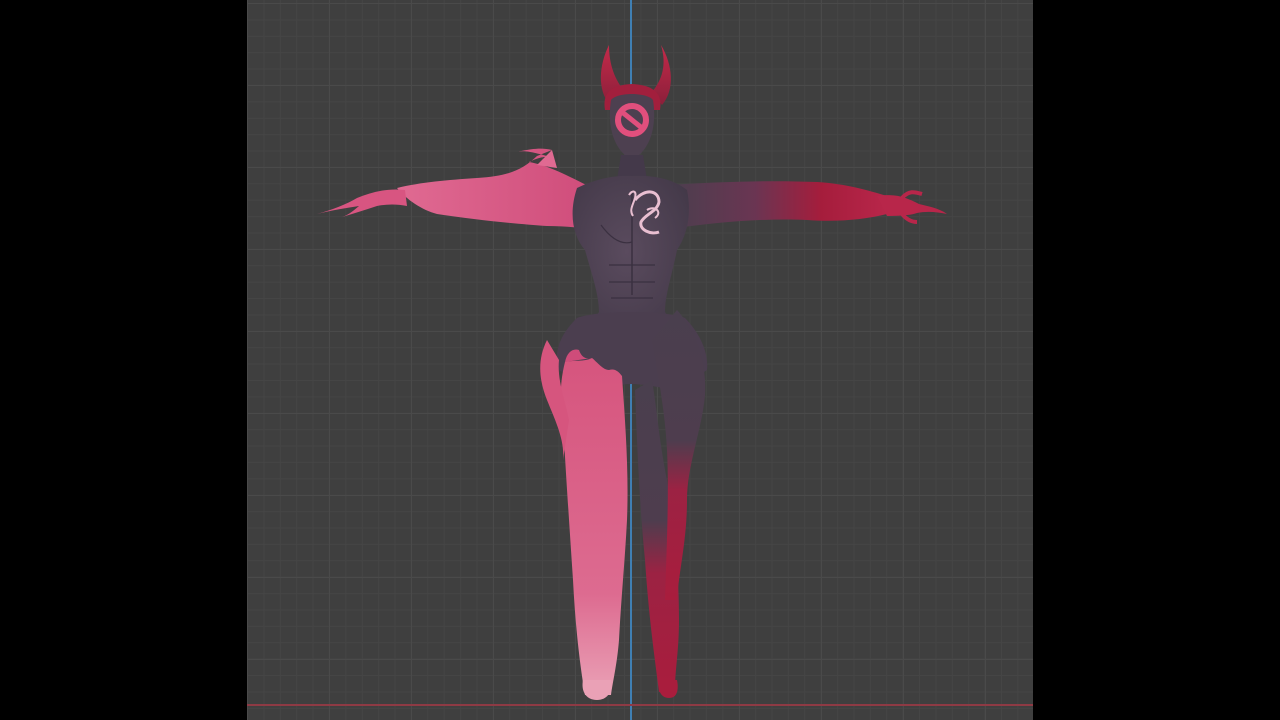  Describe the element at coordinates (457, 189) in the screenshot. I see `left-arm` at that location.